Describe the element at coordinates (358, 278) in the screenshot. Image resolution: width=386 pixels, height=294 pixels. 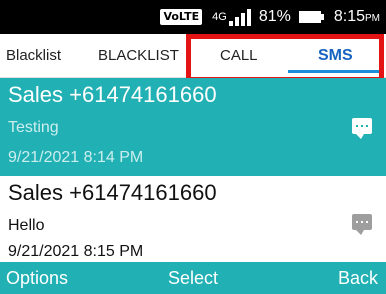
I see `back-softkey: Back` at that location.